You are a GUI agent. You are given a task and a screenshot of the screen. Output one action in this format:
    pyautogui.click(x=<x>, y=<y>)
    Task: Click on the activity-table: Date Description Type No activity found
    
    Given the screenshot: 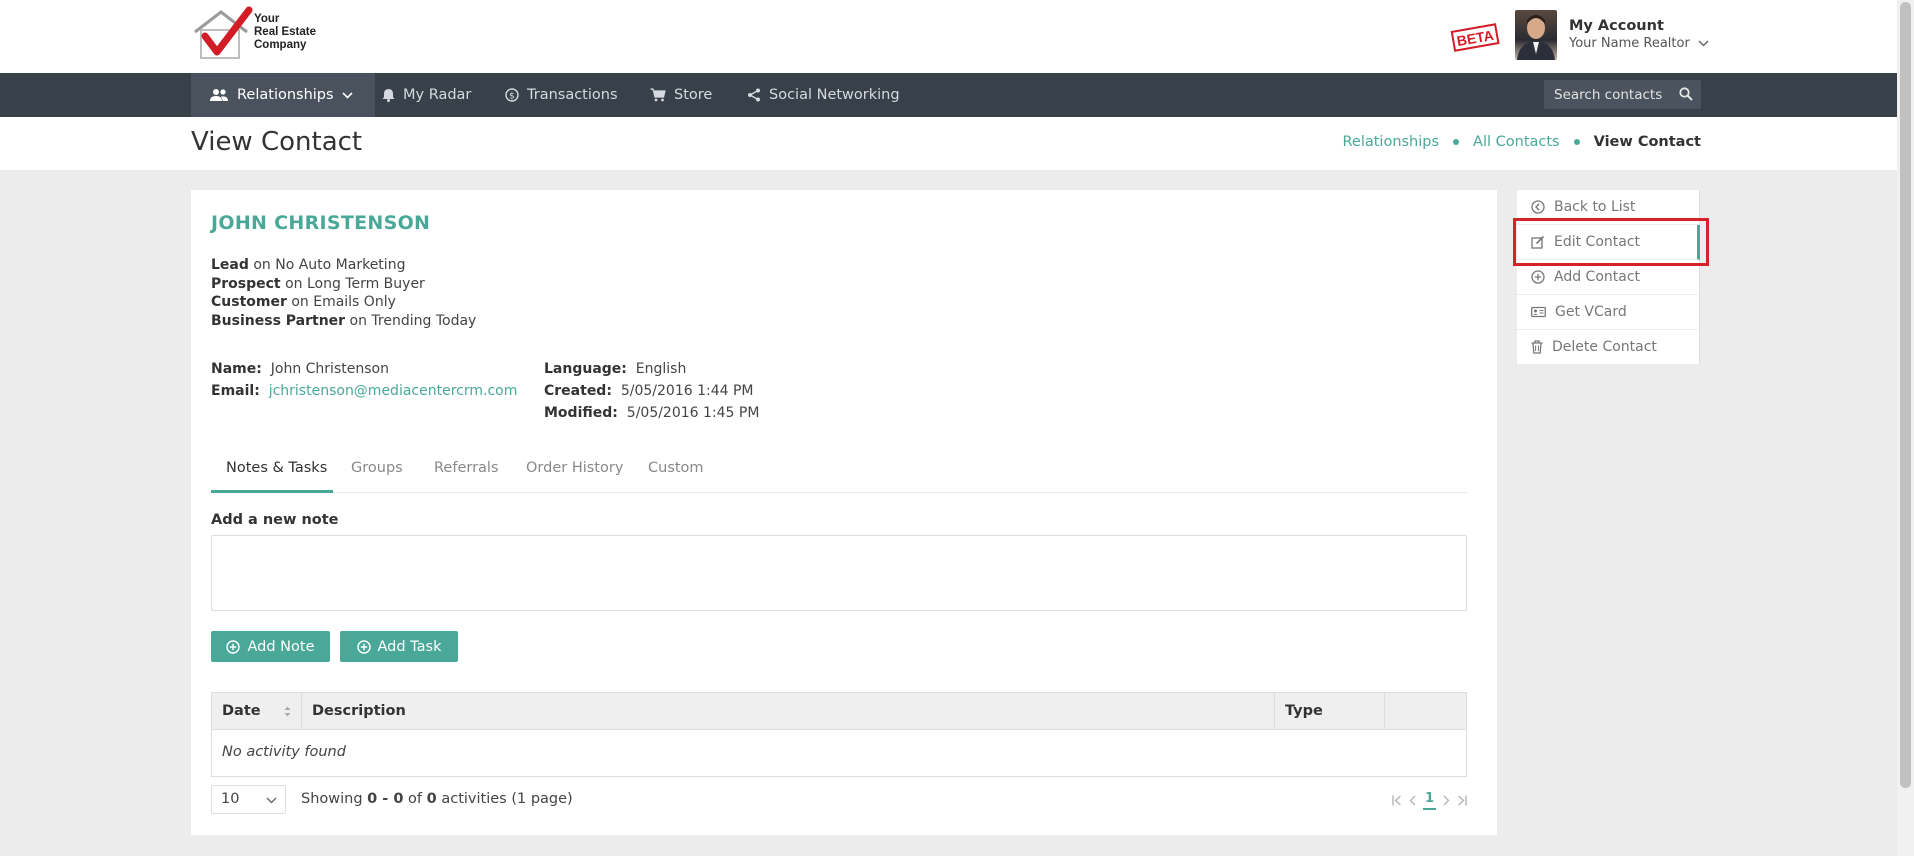 What is the action you would take?
    pyautogui.click(x=839, y=734)
    